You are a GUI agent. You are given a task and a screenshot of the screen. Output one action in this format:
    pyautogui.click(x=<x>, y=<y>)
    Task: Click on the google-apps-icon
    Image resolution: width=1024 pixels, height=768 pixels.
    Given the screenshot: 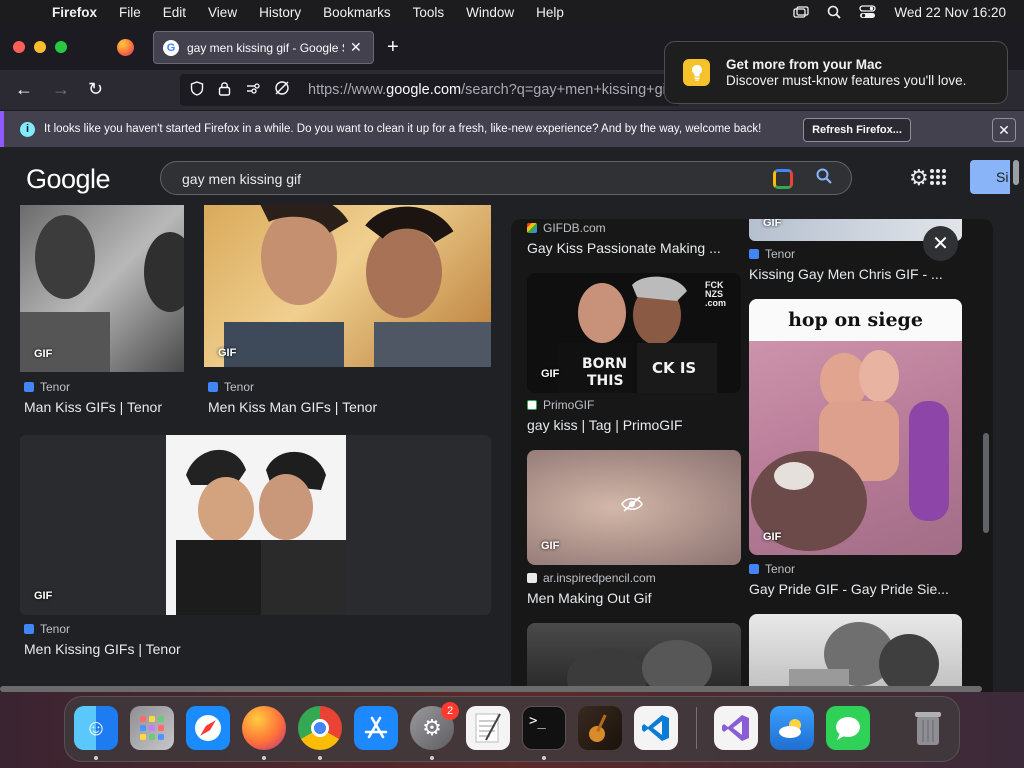 What is the action you would take?
    pyautogui.click(x=938, y=177)
    